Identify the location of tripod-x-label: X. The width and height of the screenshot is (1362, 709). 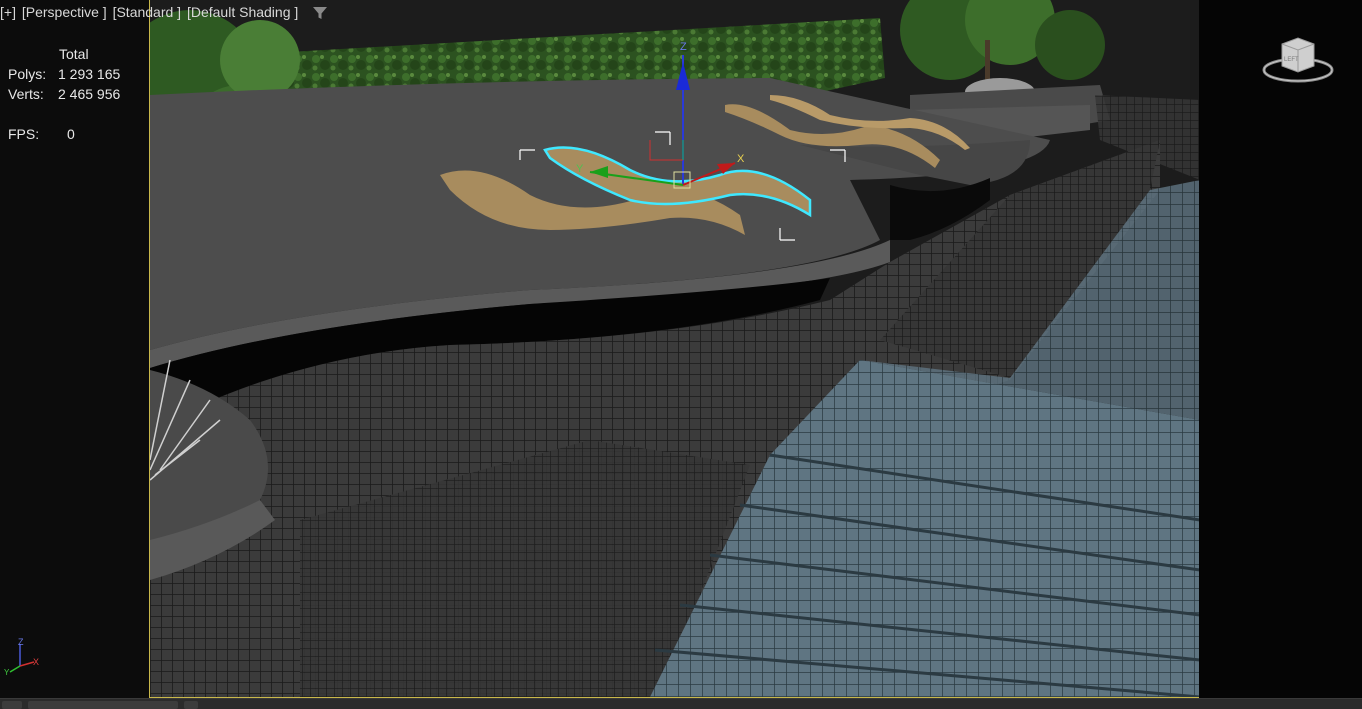
(36, 662).